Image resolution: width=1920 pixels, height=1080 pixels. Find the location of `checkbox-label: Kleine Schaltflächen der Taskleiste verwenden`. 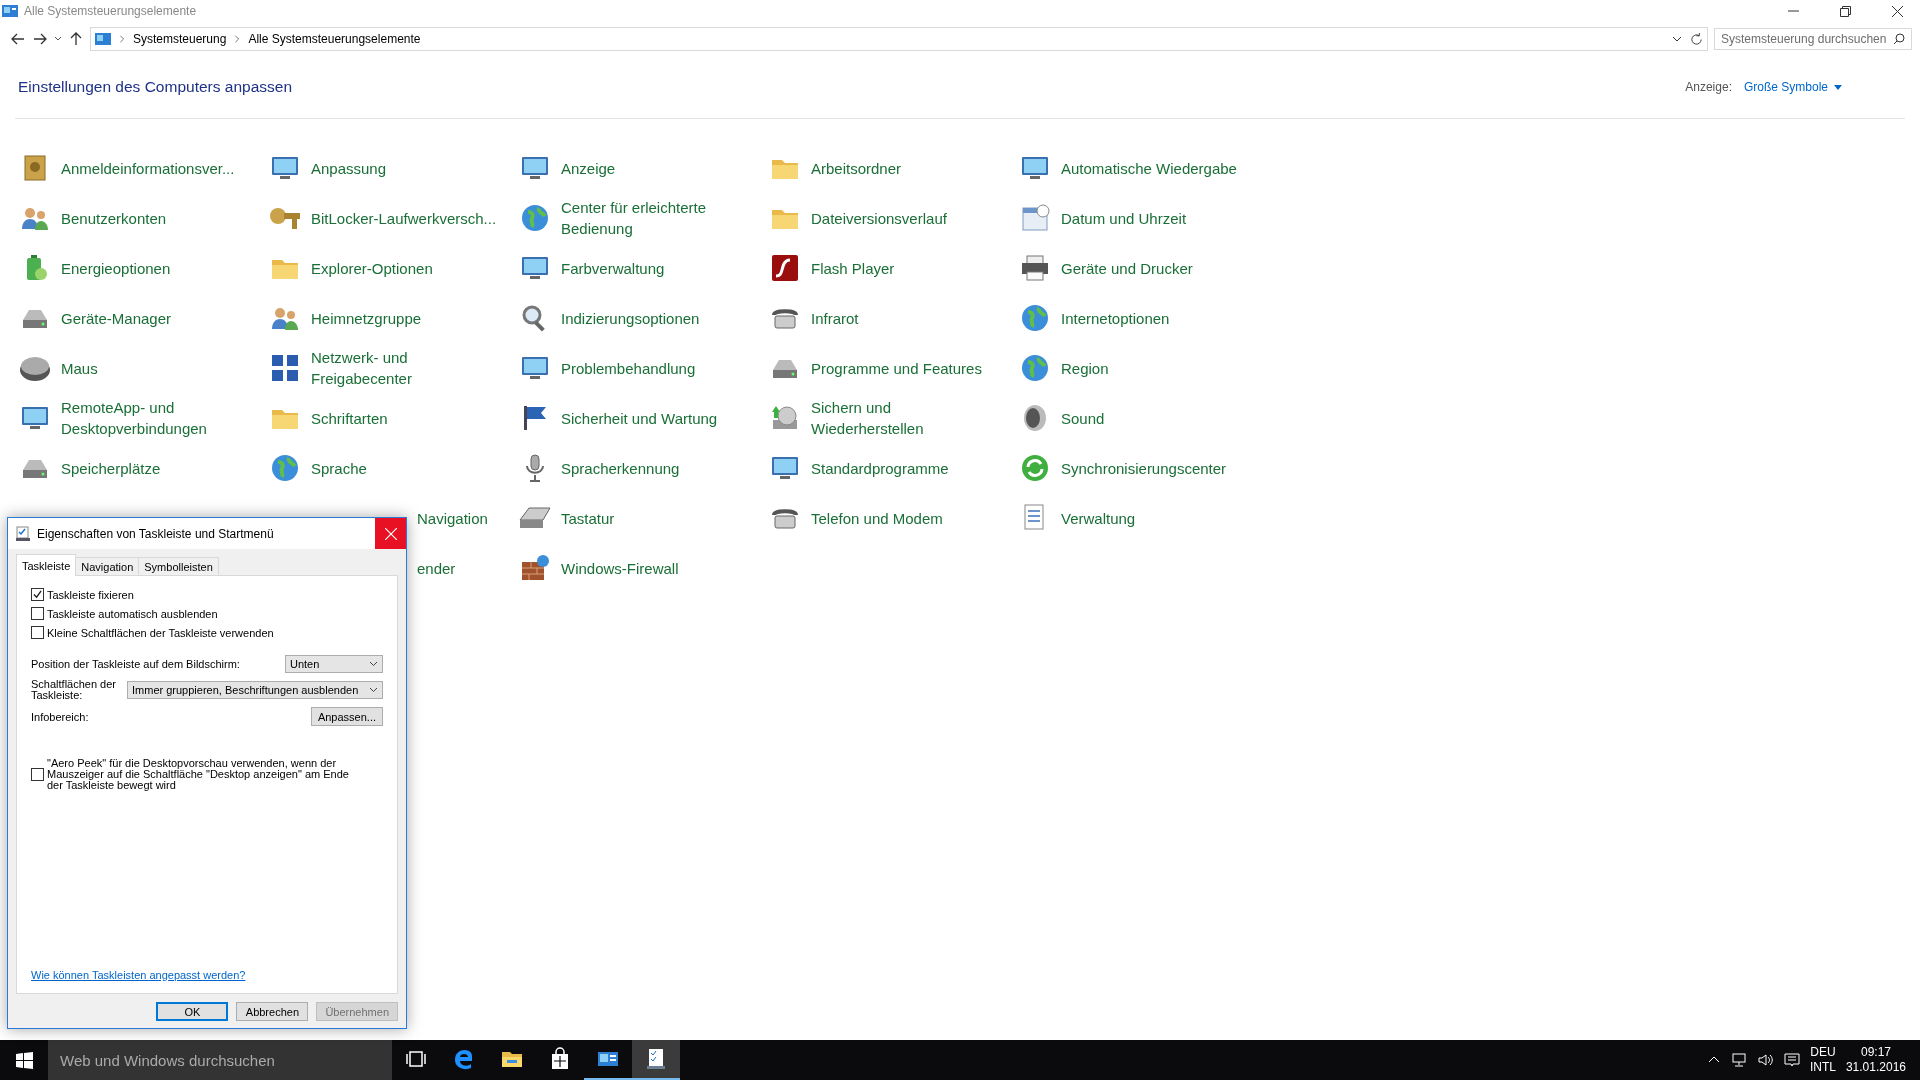

checkbox-label: Kleine Schaltflächen der Taskleiste verwenden is located at coordinates (160, 632).